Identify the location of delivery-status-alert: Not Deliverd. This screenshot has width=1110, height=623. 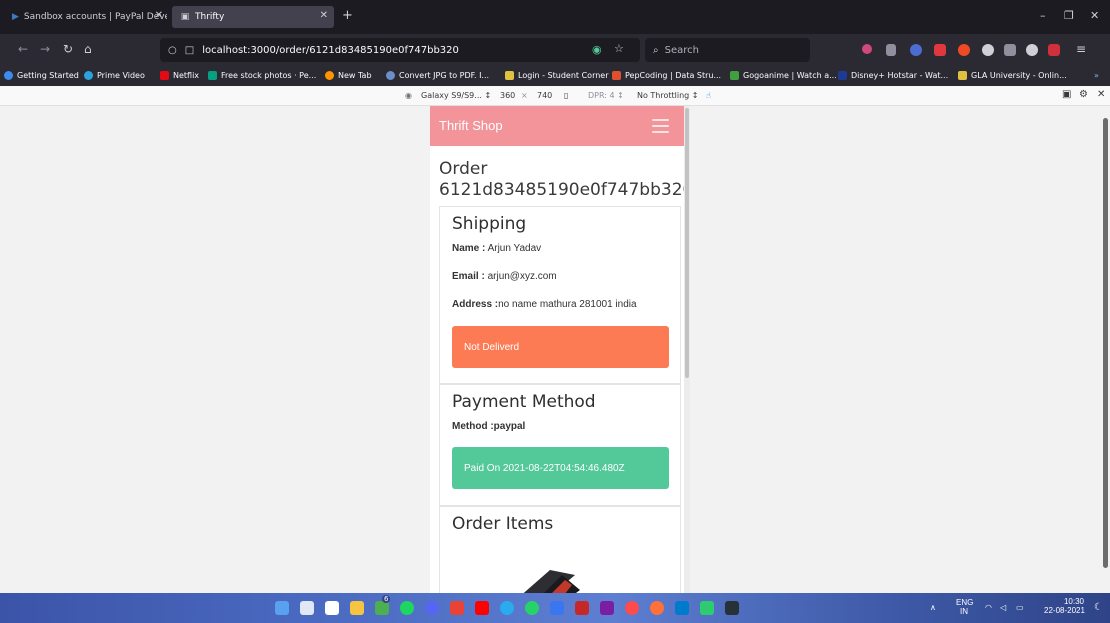
(560, 347).